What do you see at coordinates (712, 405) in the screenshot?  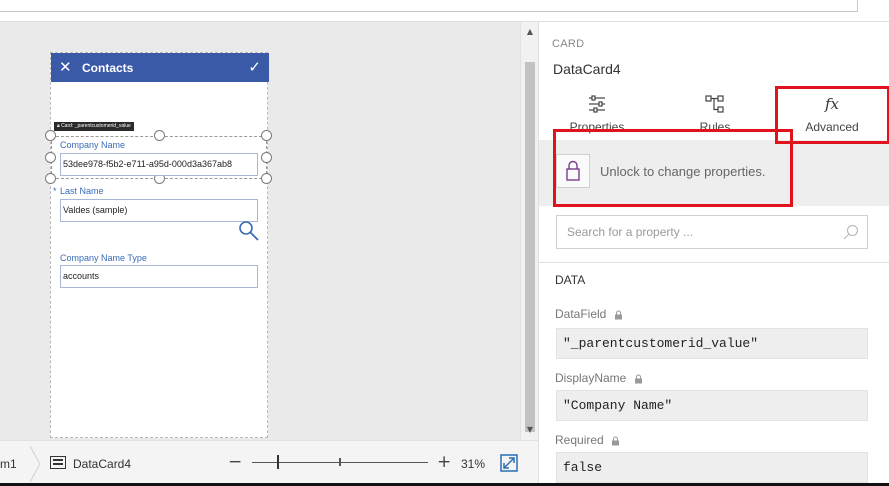 I see `displayname-value: "Company Name"` at bounding box center [712, 405].